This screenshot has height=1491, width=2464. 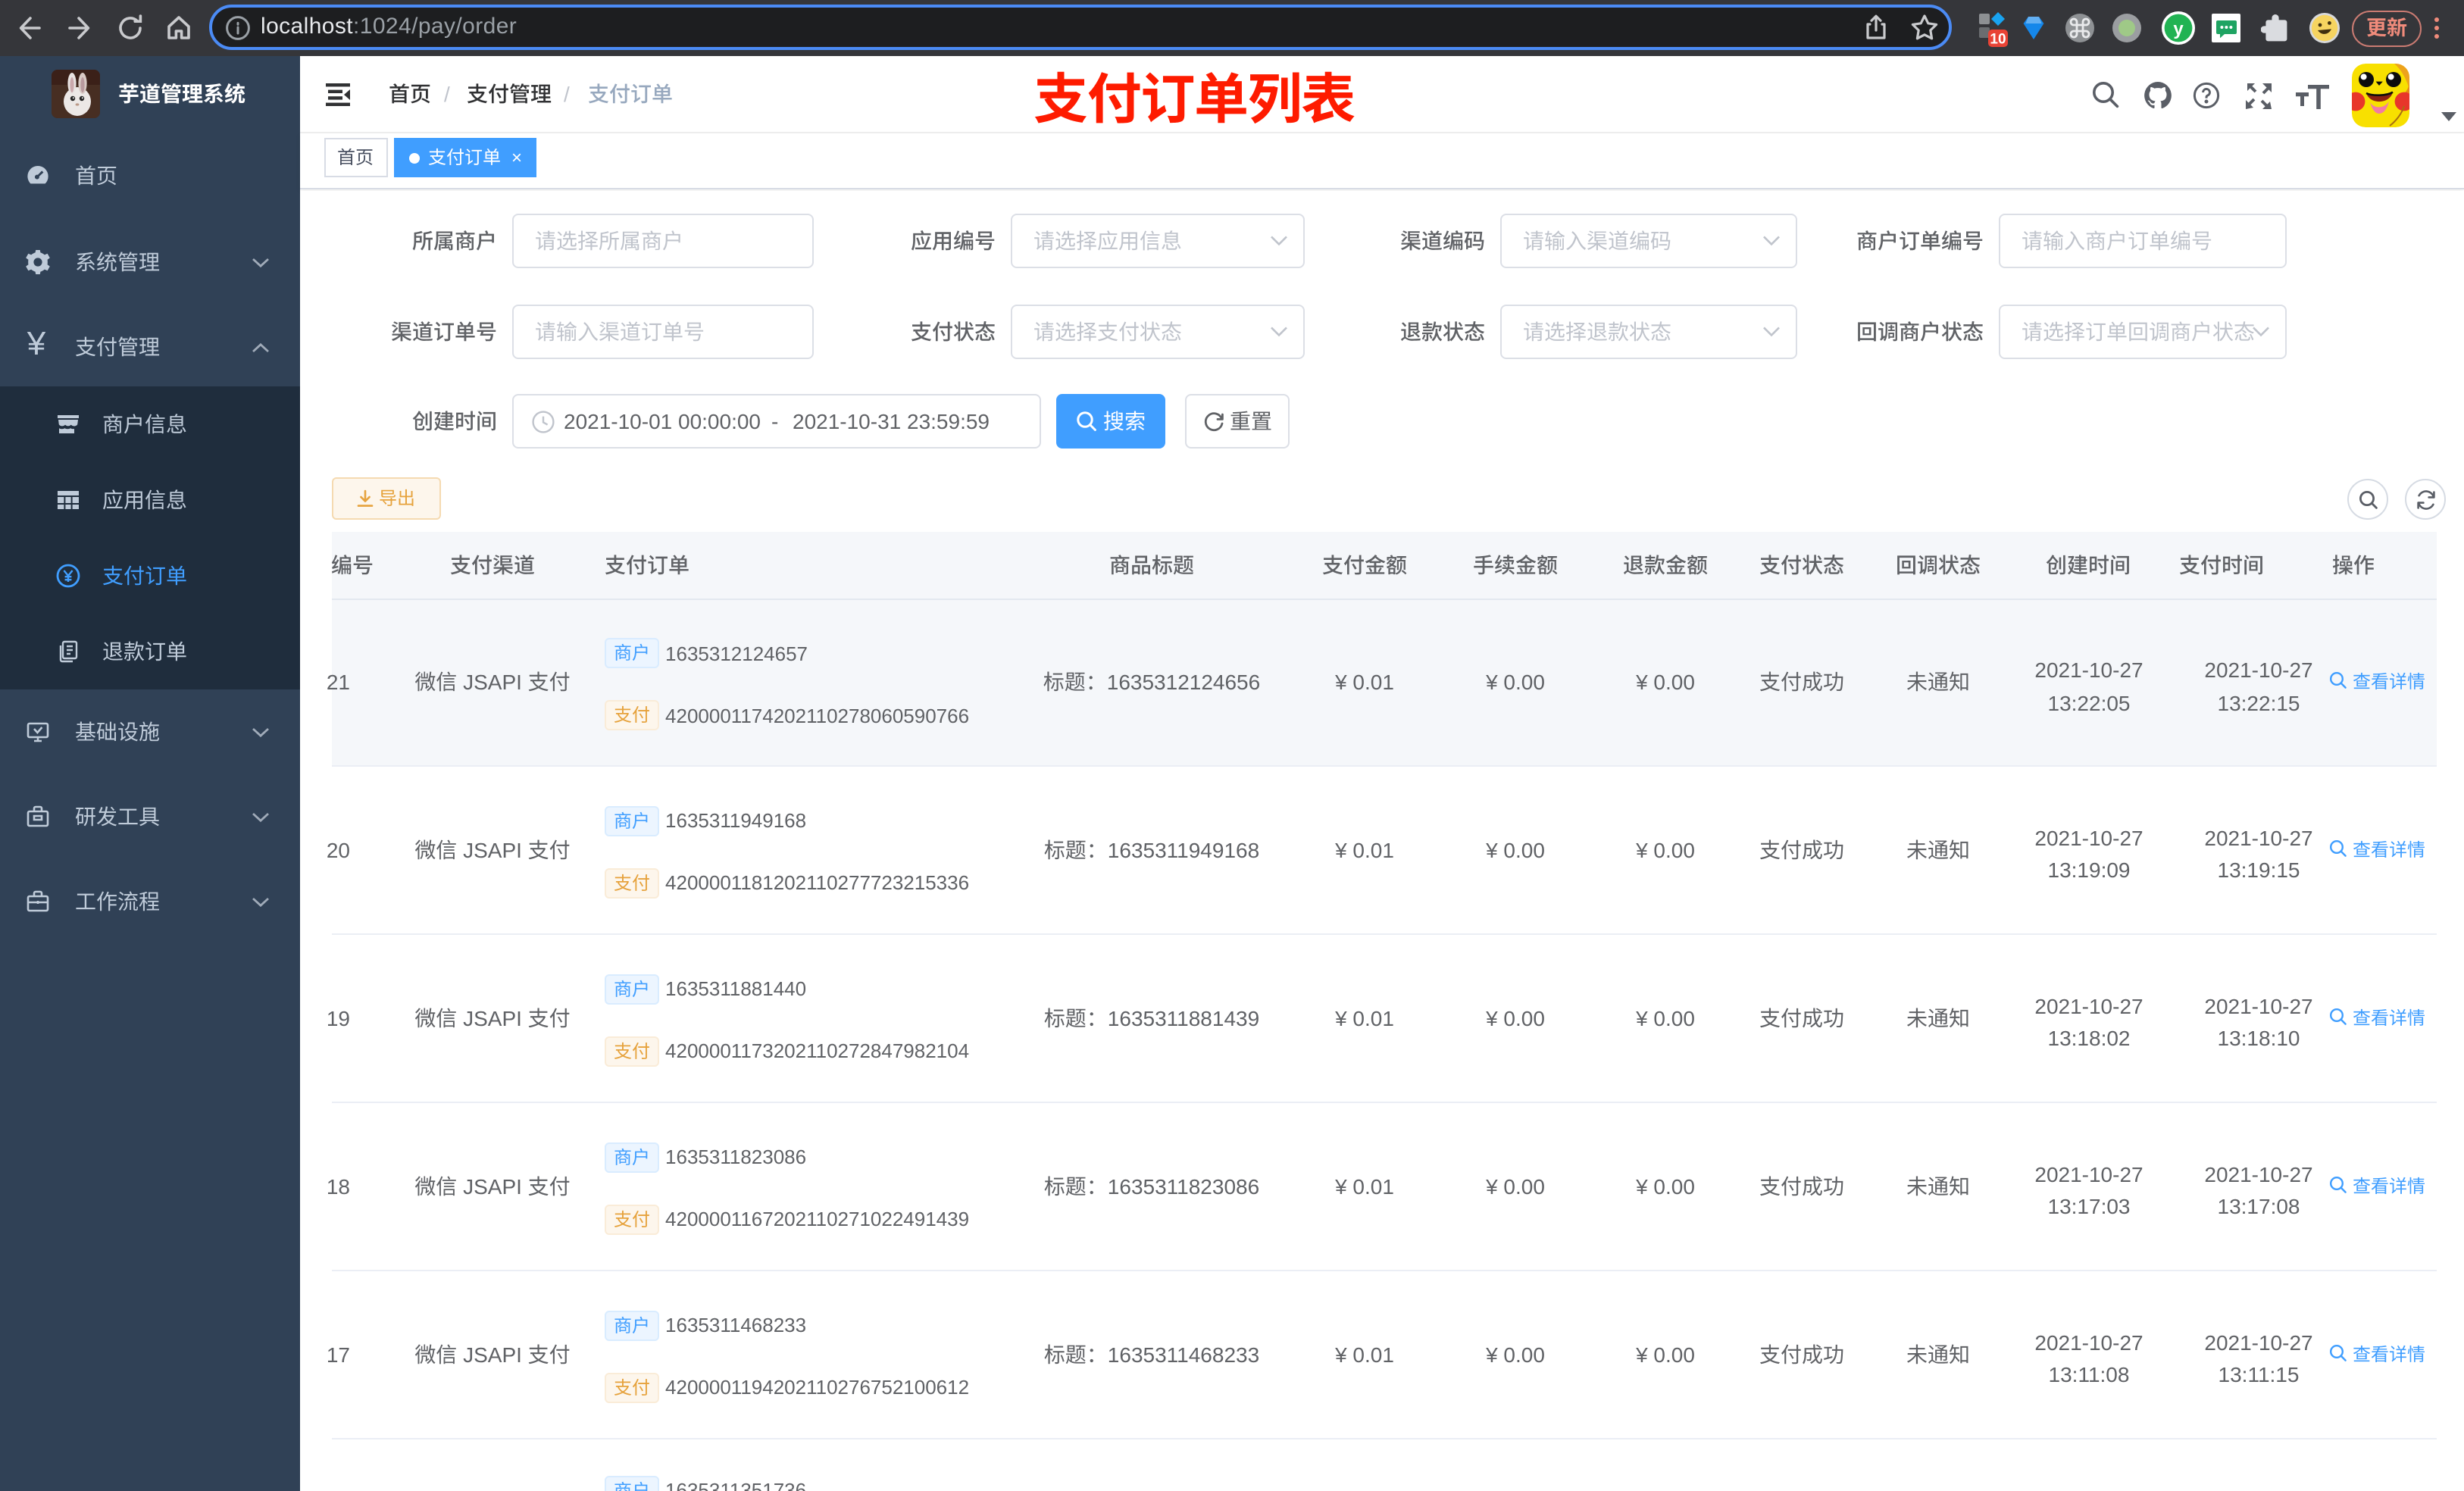 What do you see at coordinates (1998, 39) in the screenshot?
I see `svg-text: 10` at bounding box center [1998, 39].